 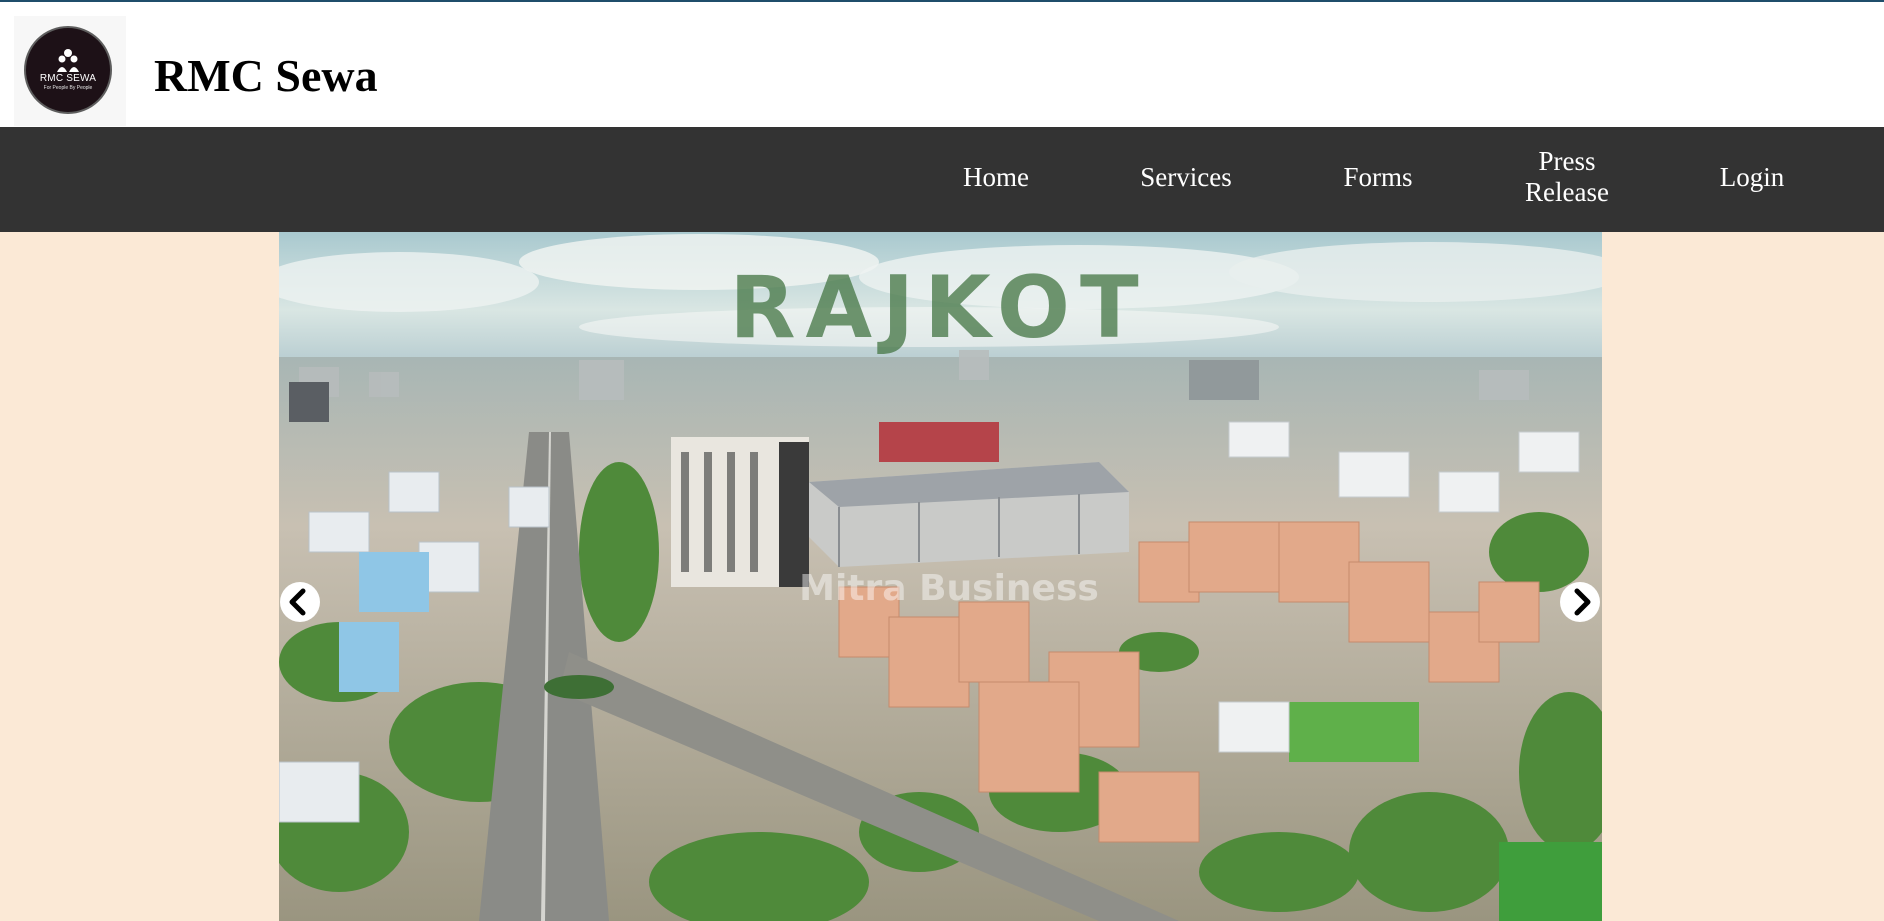 What do you see at coordinates (68, 78) in the screenshot?
I see `logo-text: RMC SEWA` at bounding box center [68, 78].